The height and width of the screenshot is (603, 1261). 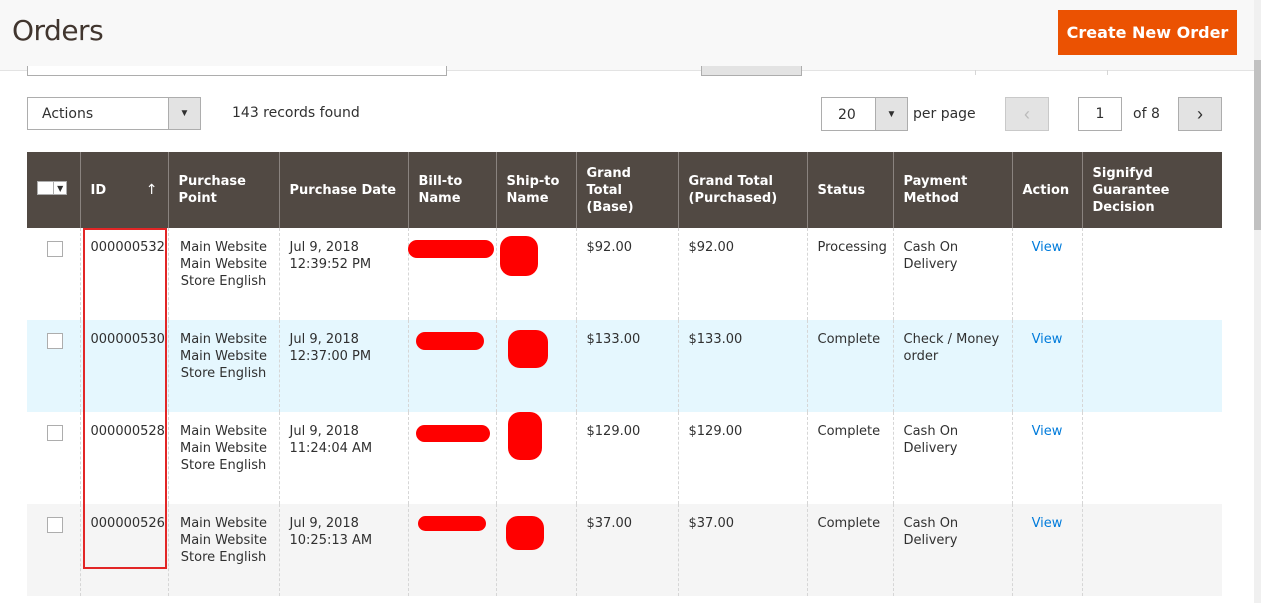 I want to click on arrow-up-icon: ↑, so click(x=151, y=189).